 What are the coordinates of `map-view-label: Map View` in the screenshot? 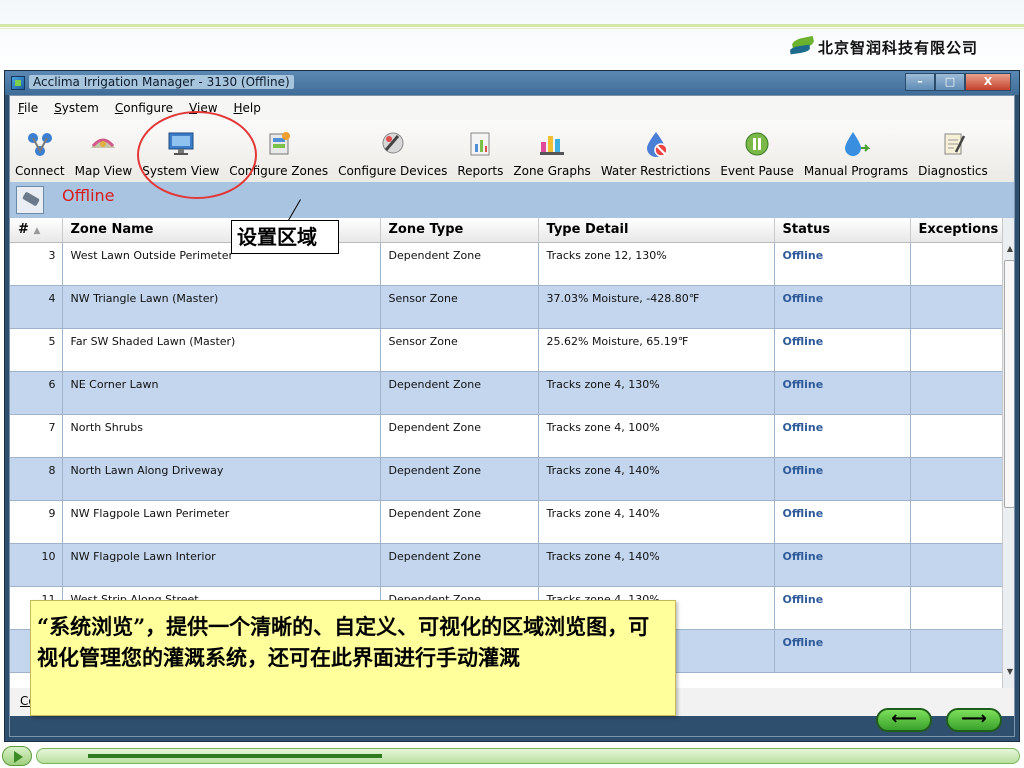 It's located at (103, 171).